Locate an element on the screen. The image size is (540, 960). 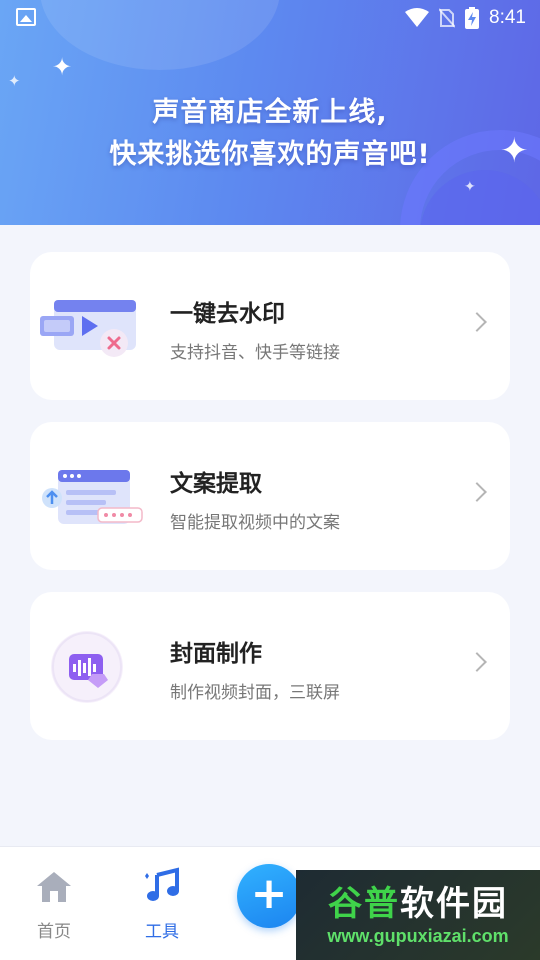
tool-subtitle: 智能提取视频中的文案 is located at coordinates (255, 523).